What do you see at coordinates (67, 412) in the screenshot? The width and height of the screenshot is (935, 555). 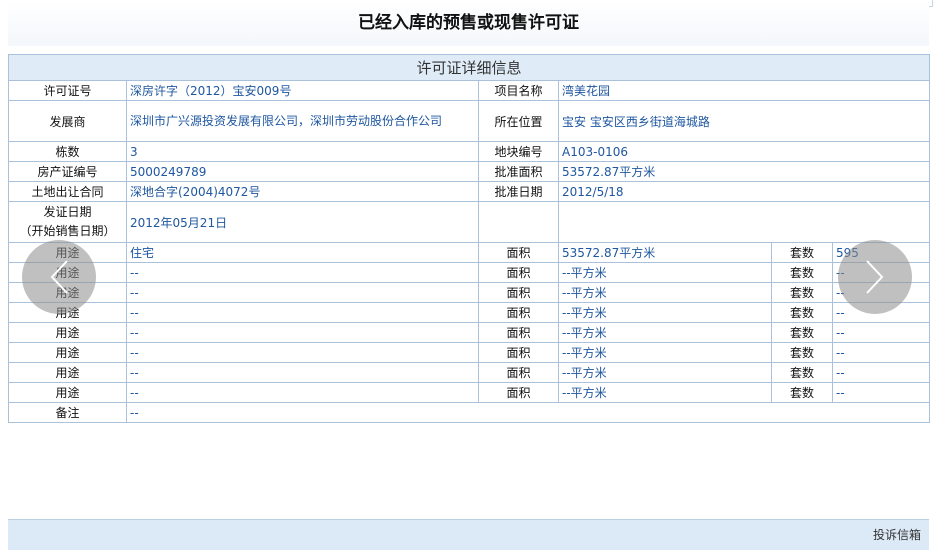 I see `label-remark: 备注` at bounding box center [67, 412].